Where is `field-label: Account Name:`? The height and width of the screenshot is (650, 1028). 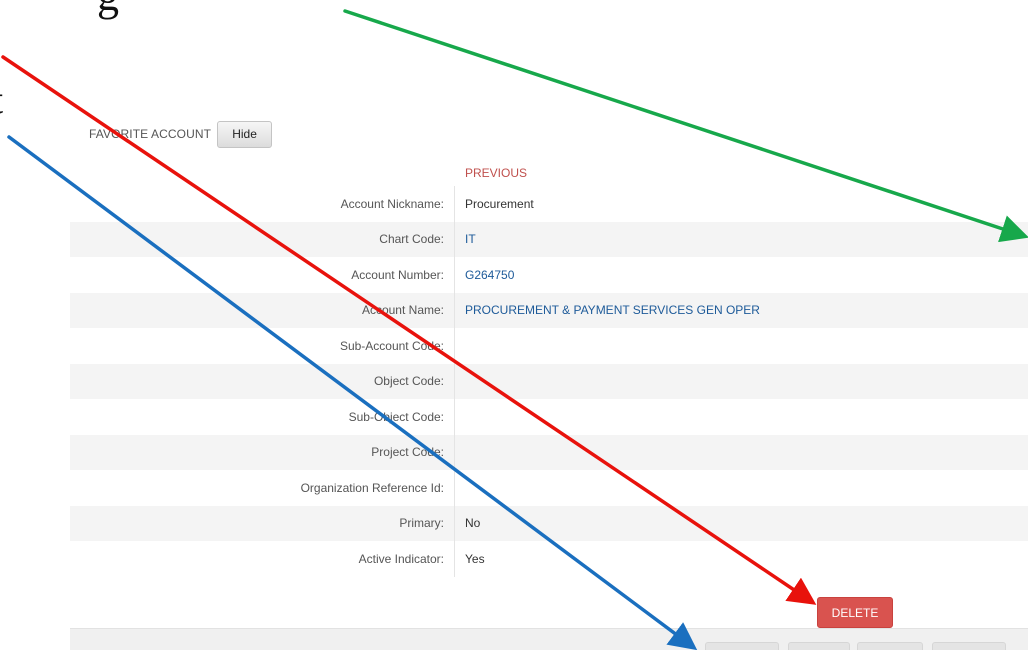 field-label: Account Name: is located at coordinates (262, 310).